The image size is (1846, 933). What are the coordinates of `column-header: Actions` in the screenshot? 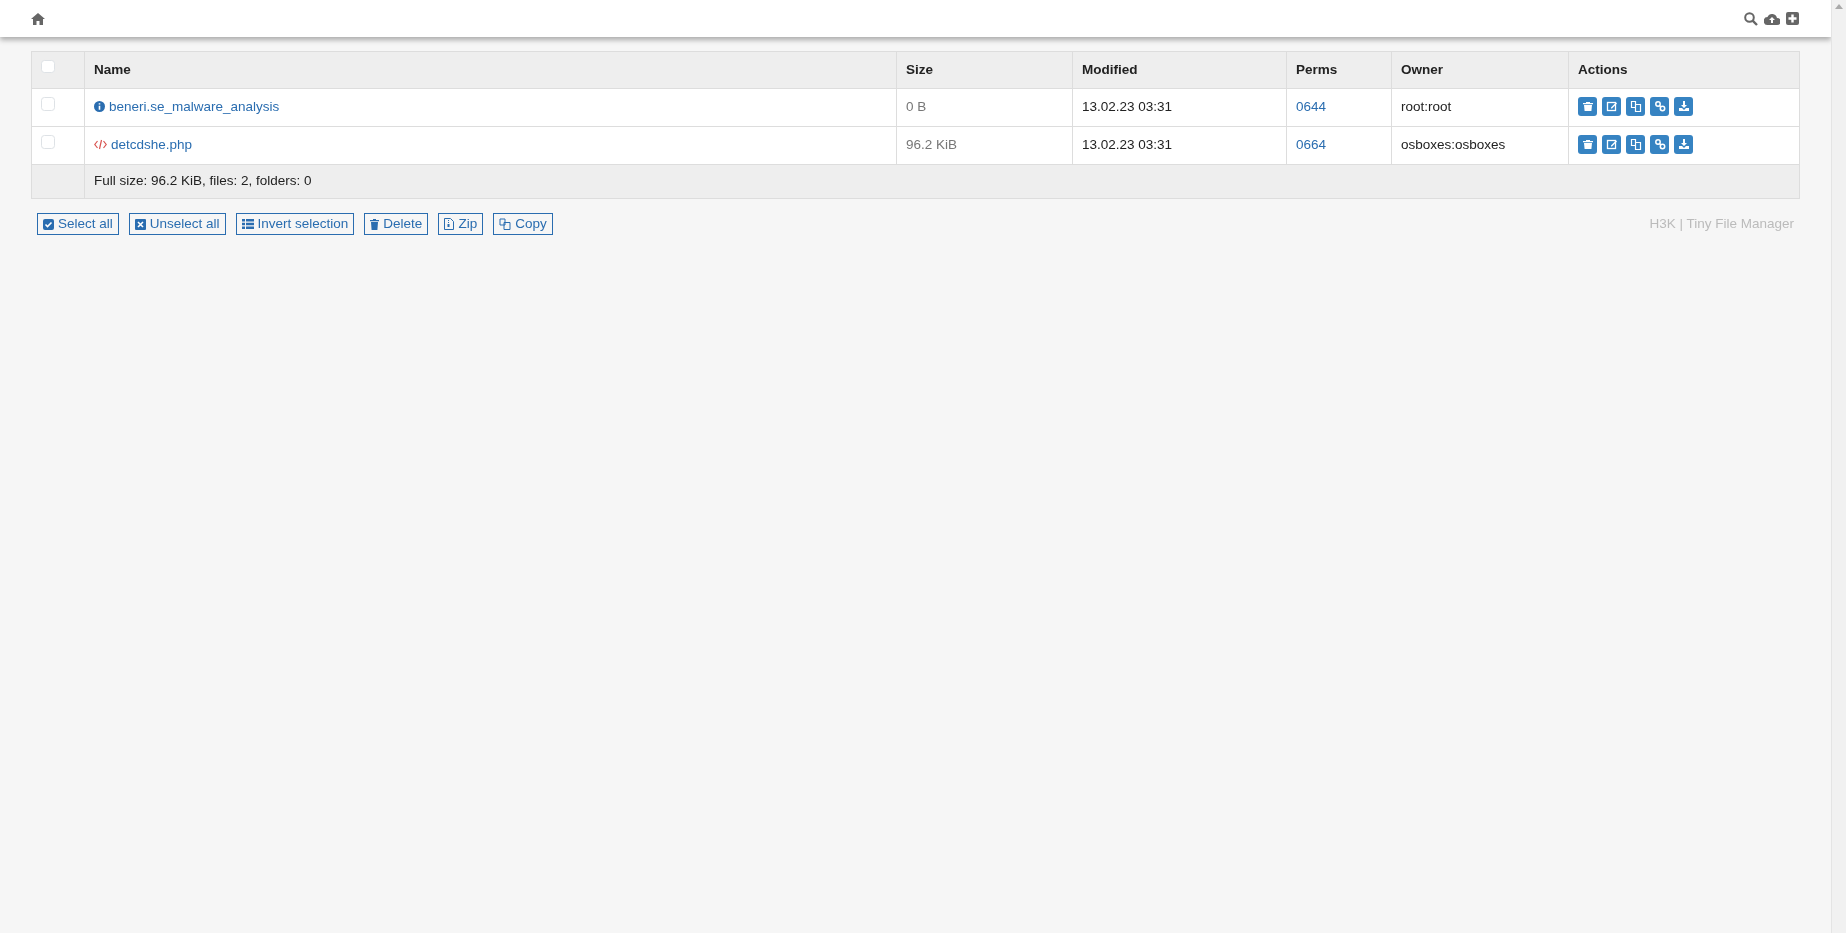 It's located at (1684, 70).